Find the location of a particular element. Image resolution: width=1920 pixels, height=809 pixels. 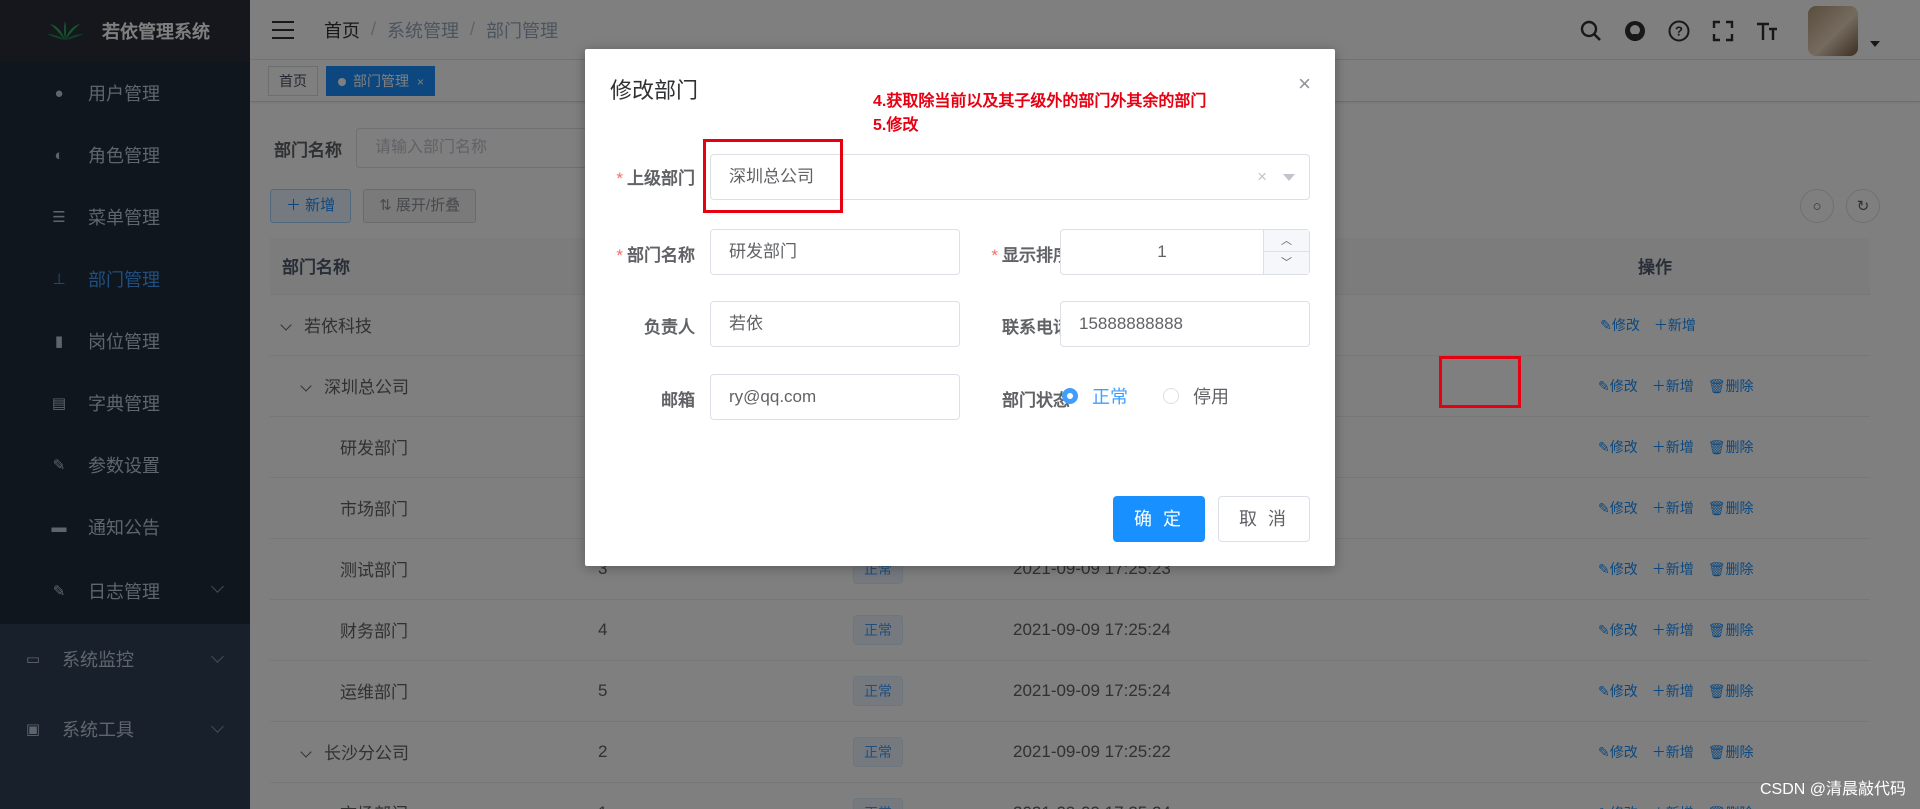

field-label: 部门名称 is located at coordinates (661, 255).